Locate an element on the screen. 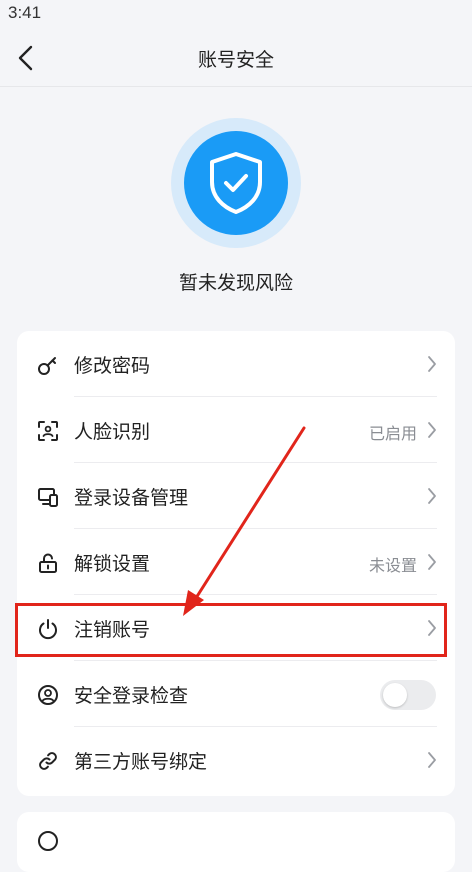 The width and height of the screenshot is (472, 872). menu-item-label: 注销账号 is located at coordinates (112, 630).